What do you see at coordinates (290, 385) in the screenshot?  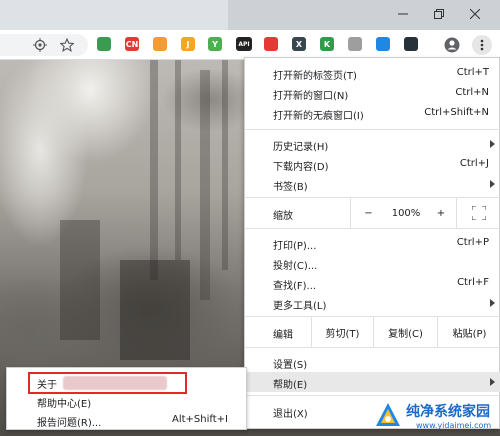 I see `menu-item-label: 帮助(E)` at bounding box center [290, 385].